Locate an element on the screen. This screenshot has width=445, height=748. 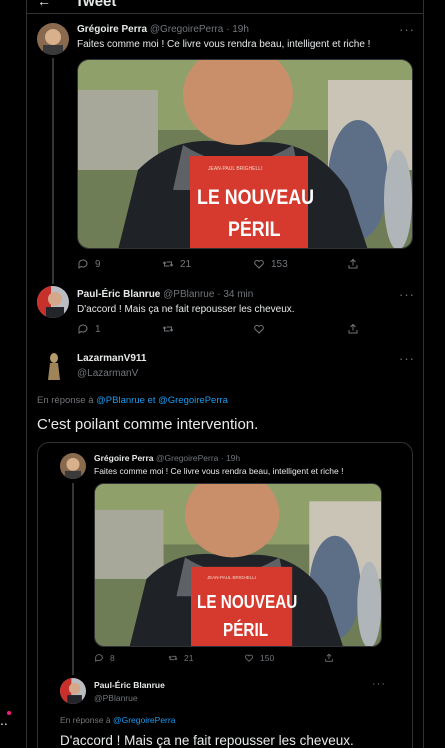
reply-context: En réponse à @GregoirePerra is located at coordinates (117, 720).